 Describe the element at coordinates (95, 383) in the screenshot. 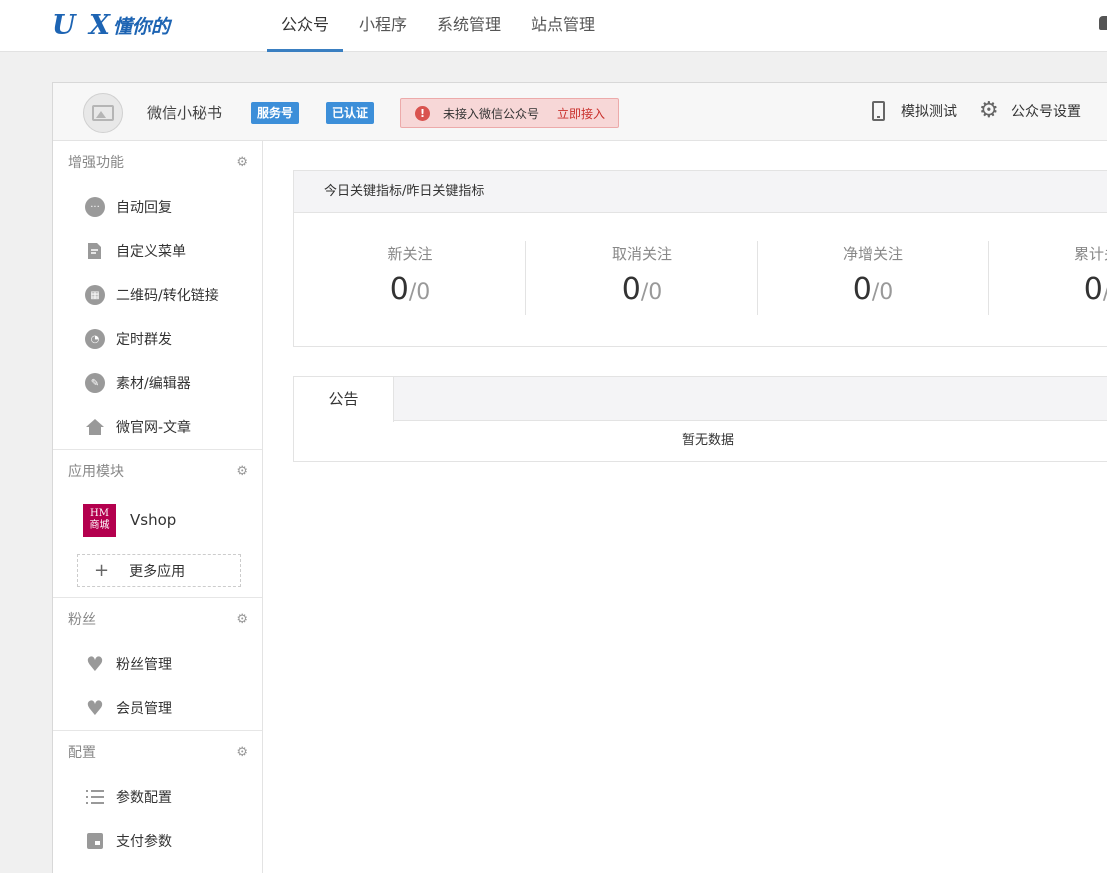

I see `pencil-icon: ✎` at that location.